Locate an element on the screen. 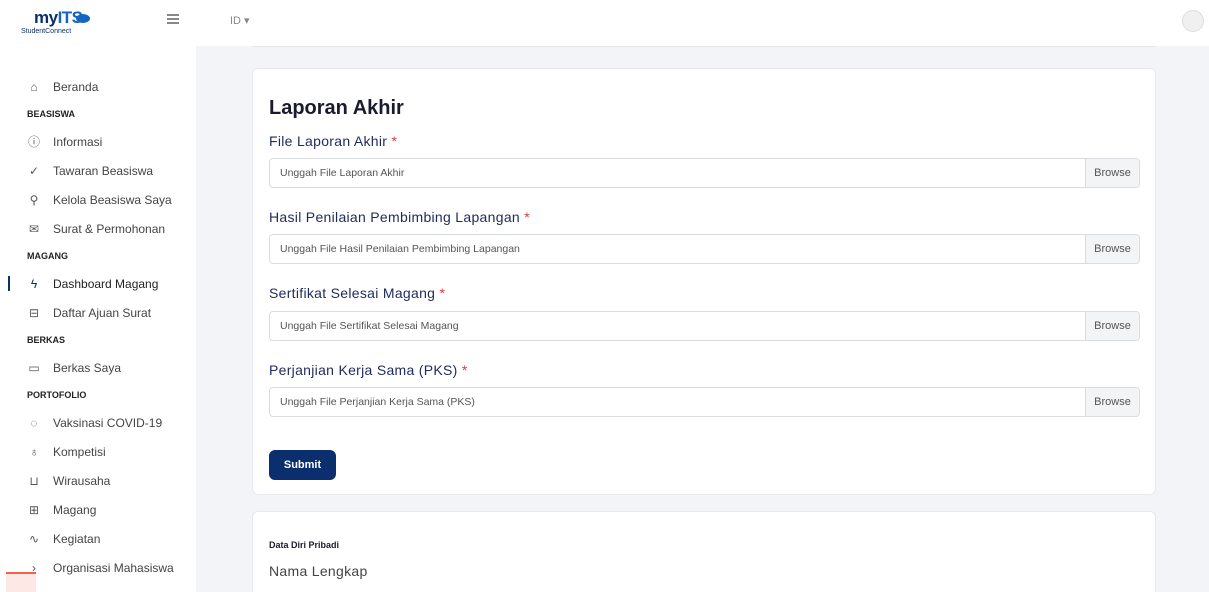 The width and height of the screenshot is (1209, 592). field-label-final-report: File Laporan Akhir * is located at coordinates (333, 141).